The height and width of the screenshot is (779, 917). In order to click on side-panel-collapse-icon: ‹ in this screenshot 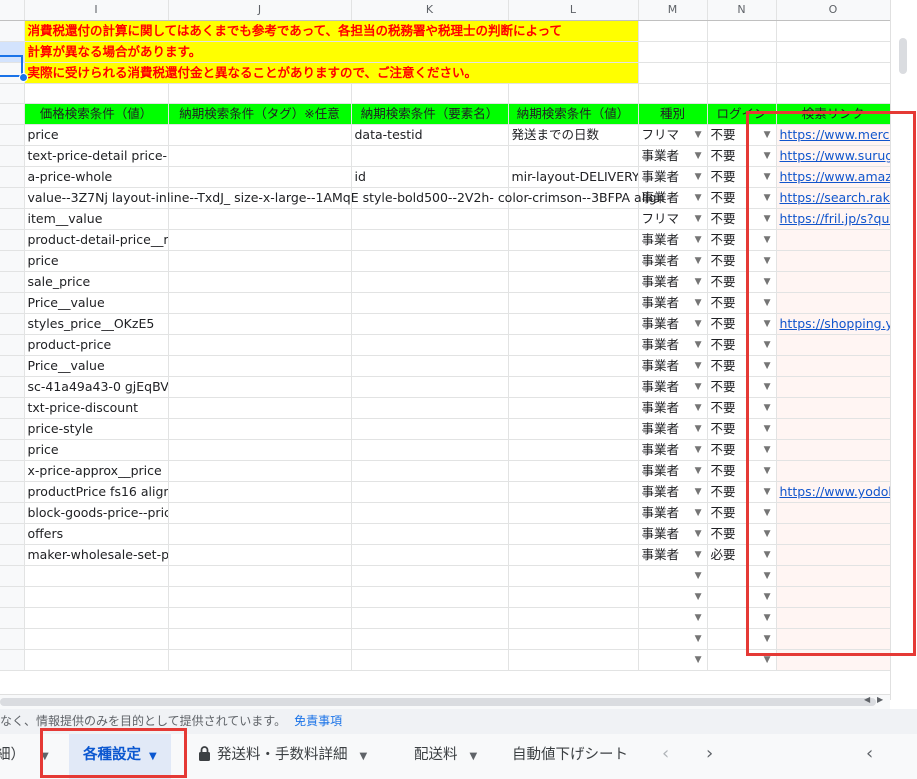, I will do `click(869, 755)`.